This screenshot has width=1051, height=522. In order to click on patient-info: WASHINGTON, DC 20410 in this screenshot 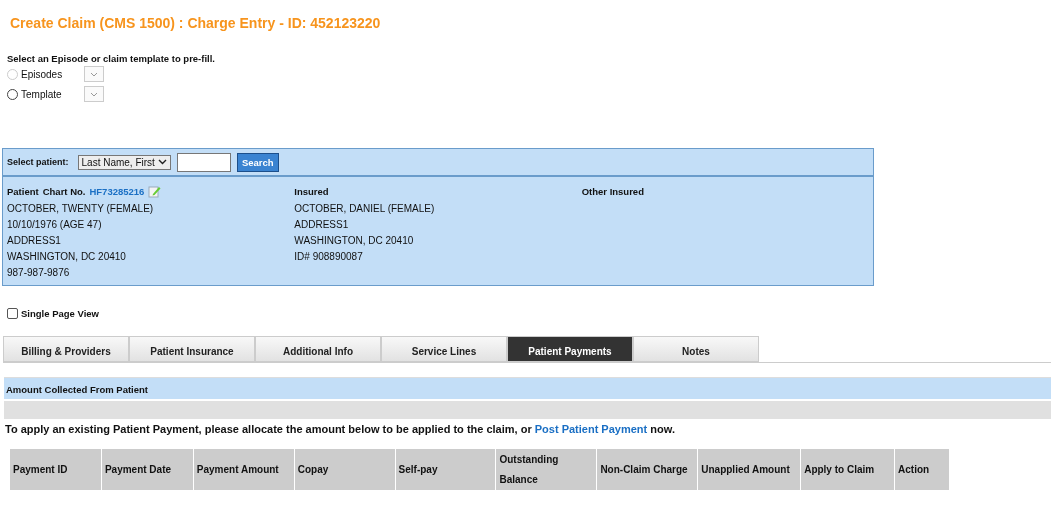, I will do `click(67, 257)`.